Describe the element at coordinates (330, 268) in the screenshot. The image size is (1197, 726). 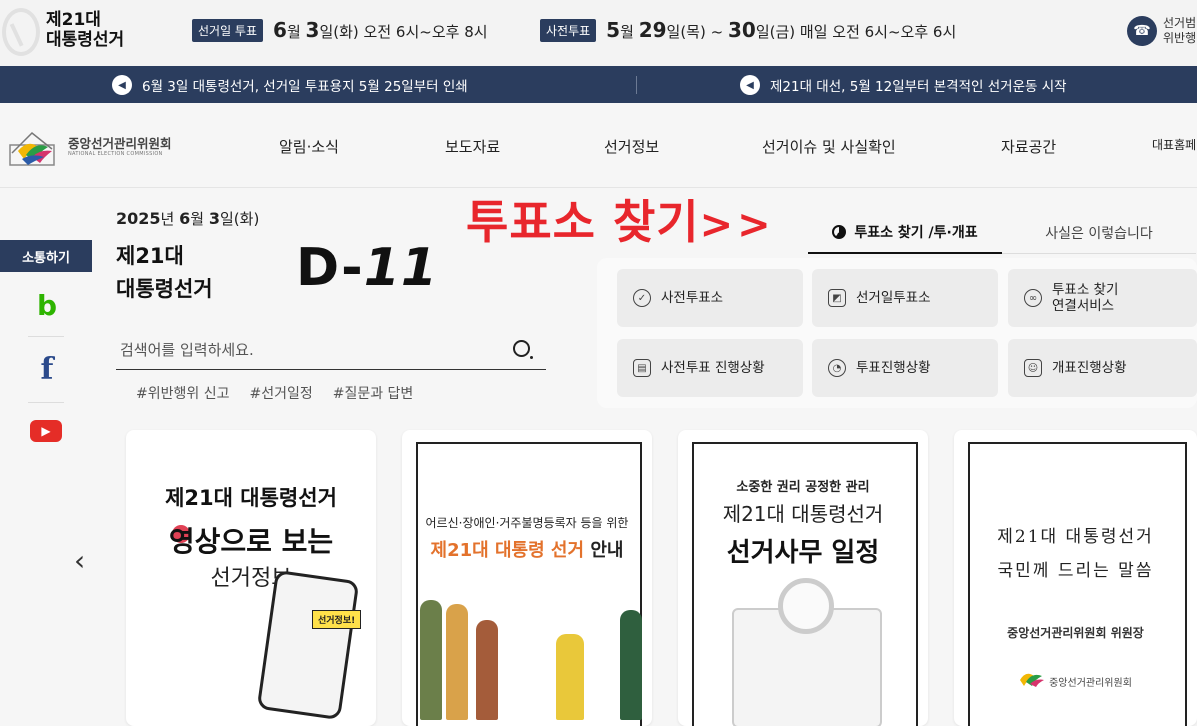
I see `d-day-prefix: D-` at that location.